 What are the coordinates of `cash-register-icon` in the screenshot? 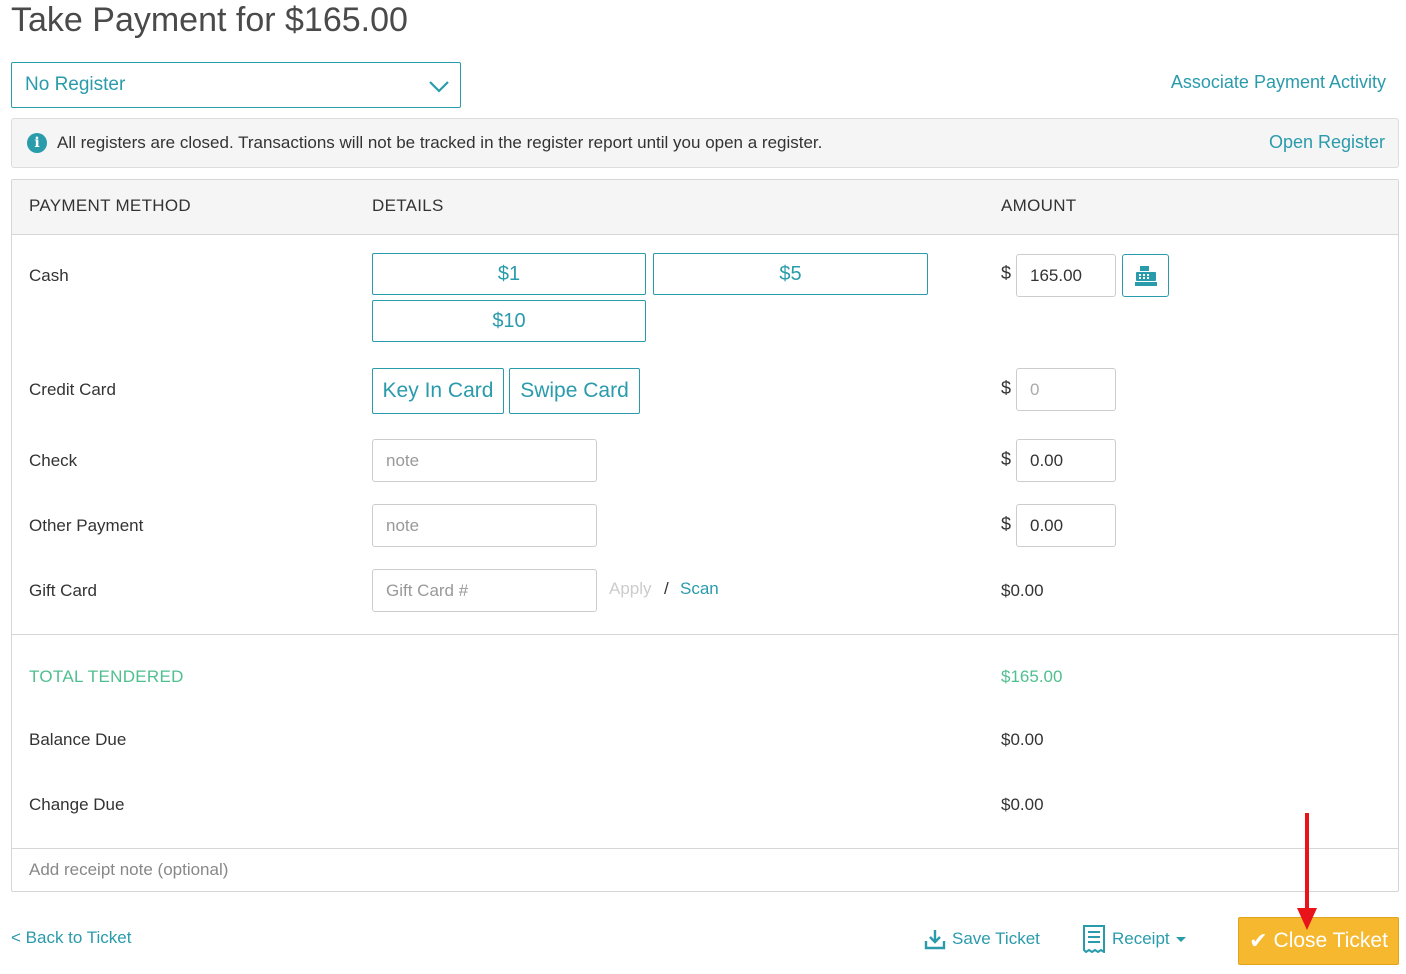 It's located at (1145, 275).